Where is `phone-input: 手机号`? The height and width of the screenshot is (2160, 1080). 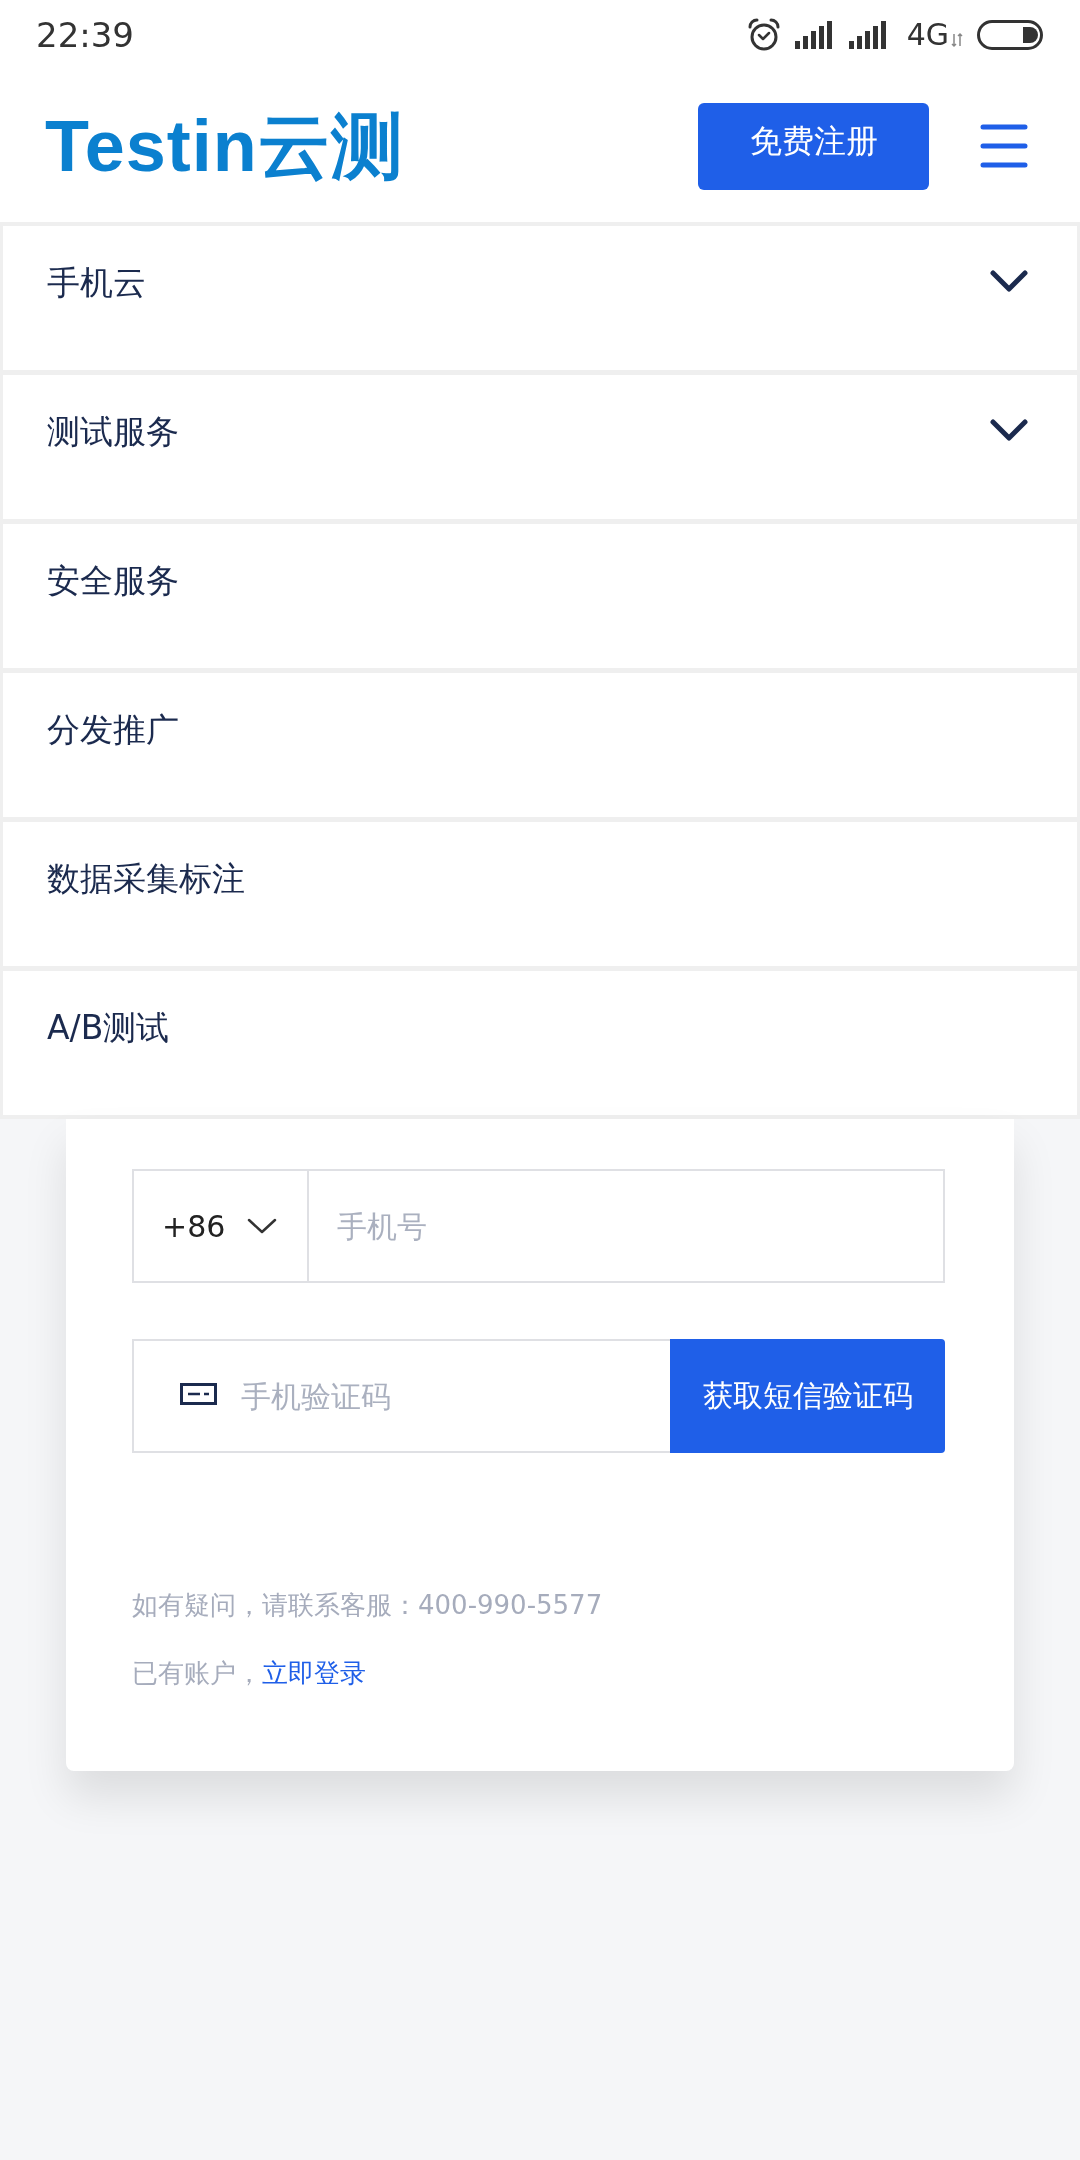
phone-input: 手机号 is located at coordinates (627, 1226).